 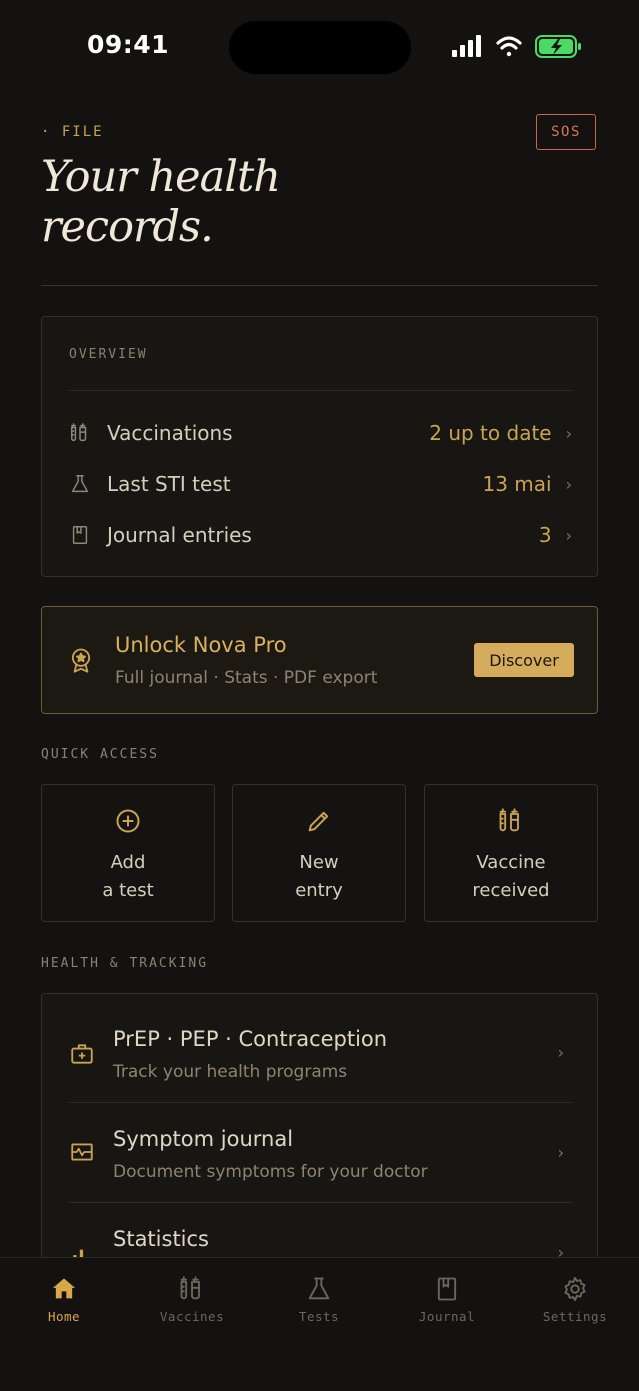 I want to click on tab-tests: Tests, so click(x=319, y=1298).